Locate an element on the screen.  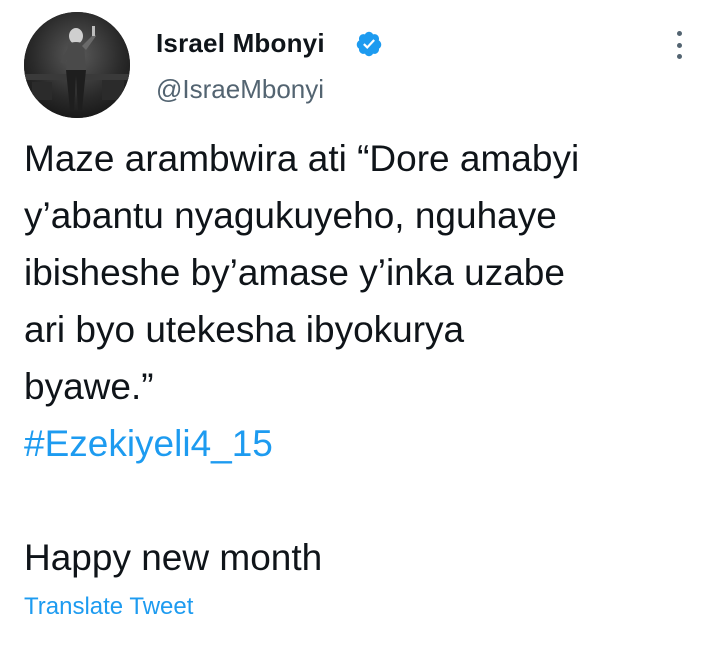
tweet-text-line: byawe.” is located at coordinates (89, 386).